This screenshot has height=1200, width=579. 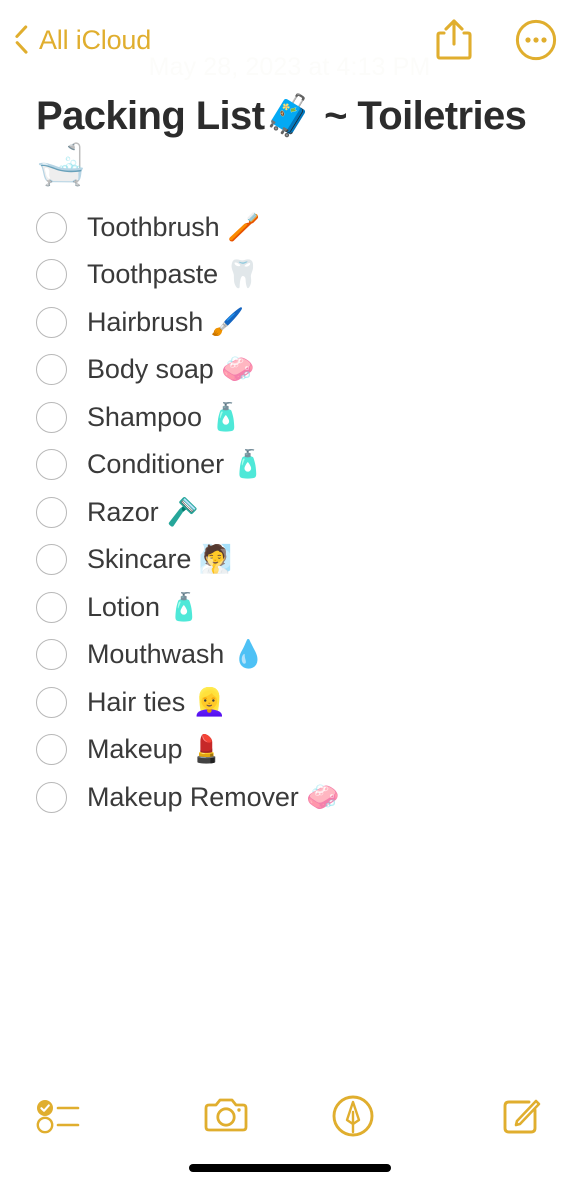 I want to click on compose-button, so click(x=488, y=1118).